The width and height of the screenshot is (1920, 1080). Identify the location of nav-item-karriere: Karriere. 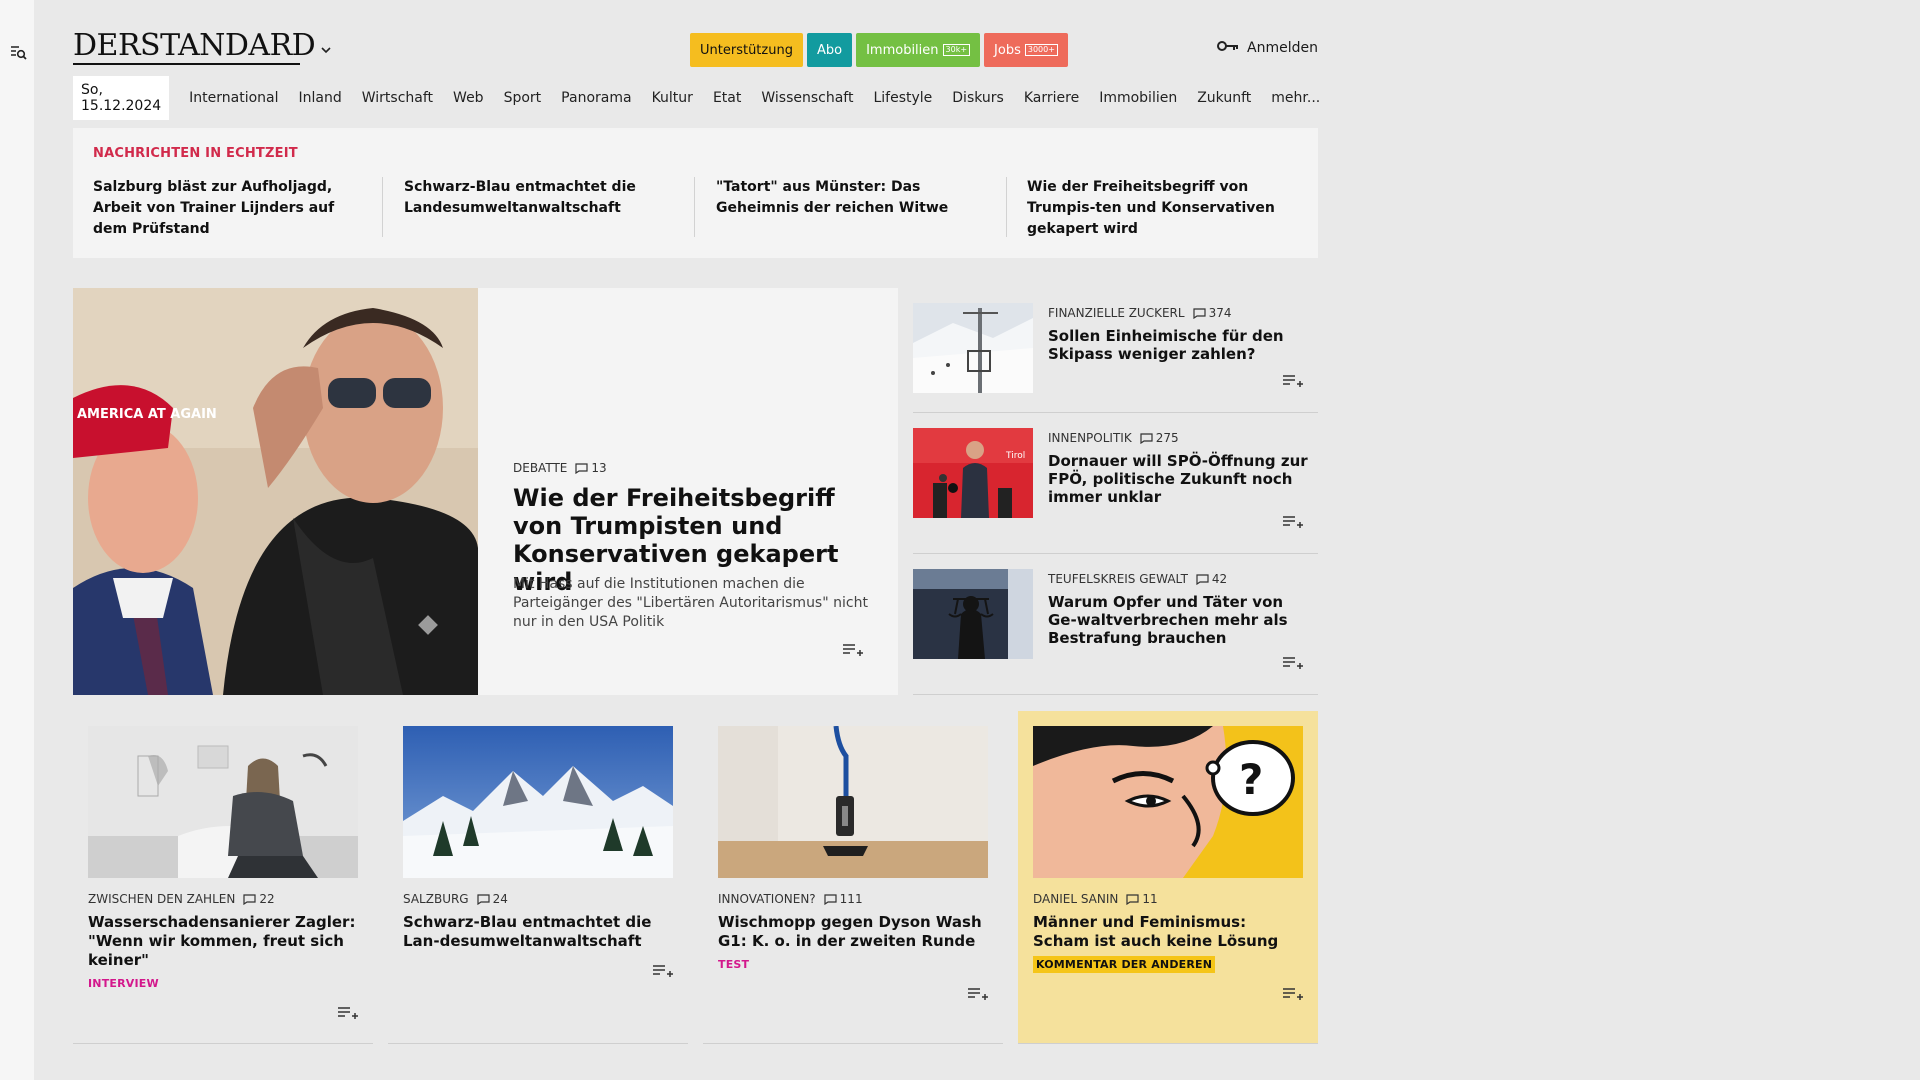
(1051, 98).